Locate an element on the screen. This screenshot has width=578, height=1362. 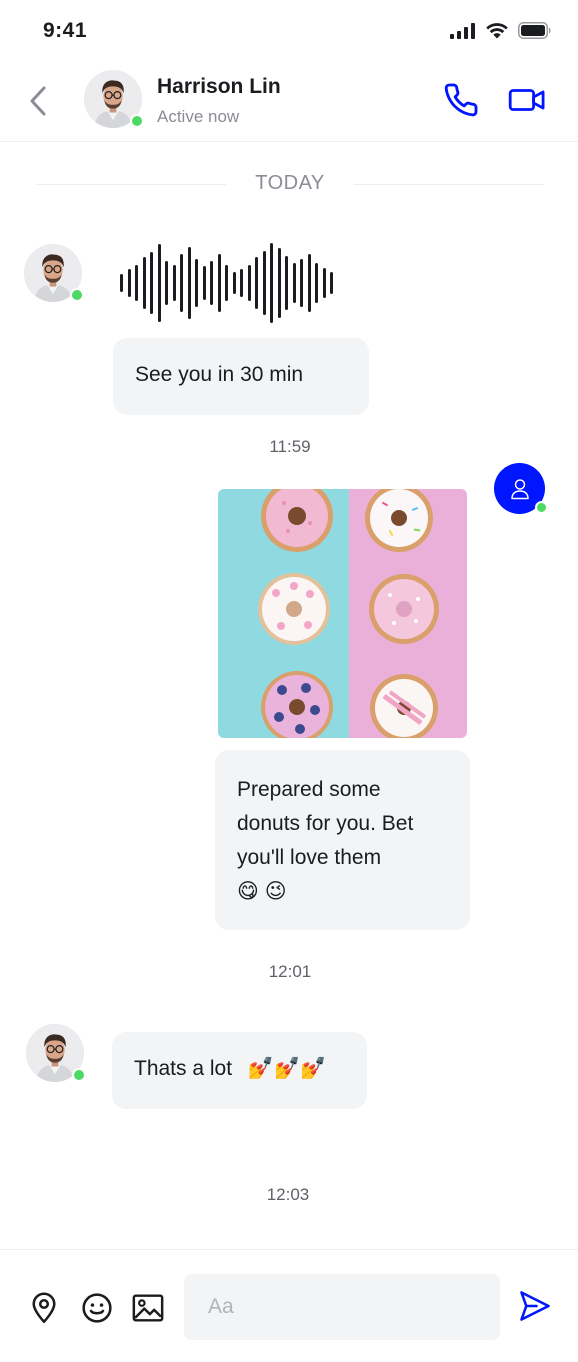
attach-image-button is located at coordinates (148, 1308).